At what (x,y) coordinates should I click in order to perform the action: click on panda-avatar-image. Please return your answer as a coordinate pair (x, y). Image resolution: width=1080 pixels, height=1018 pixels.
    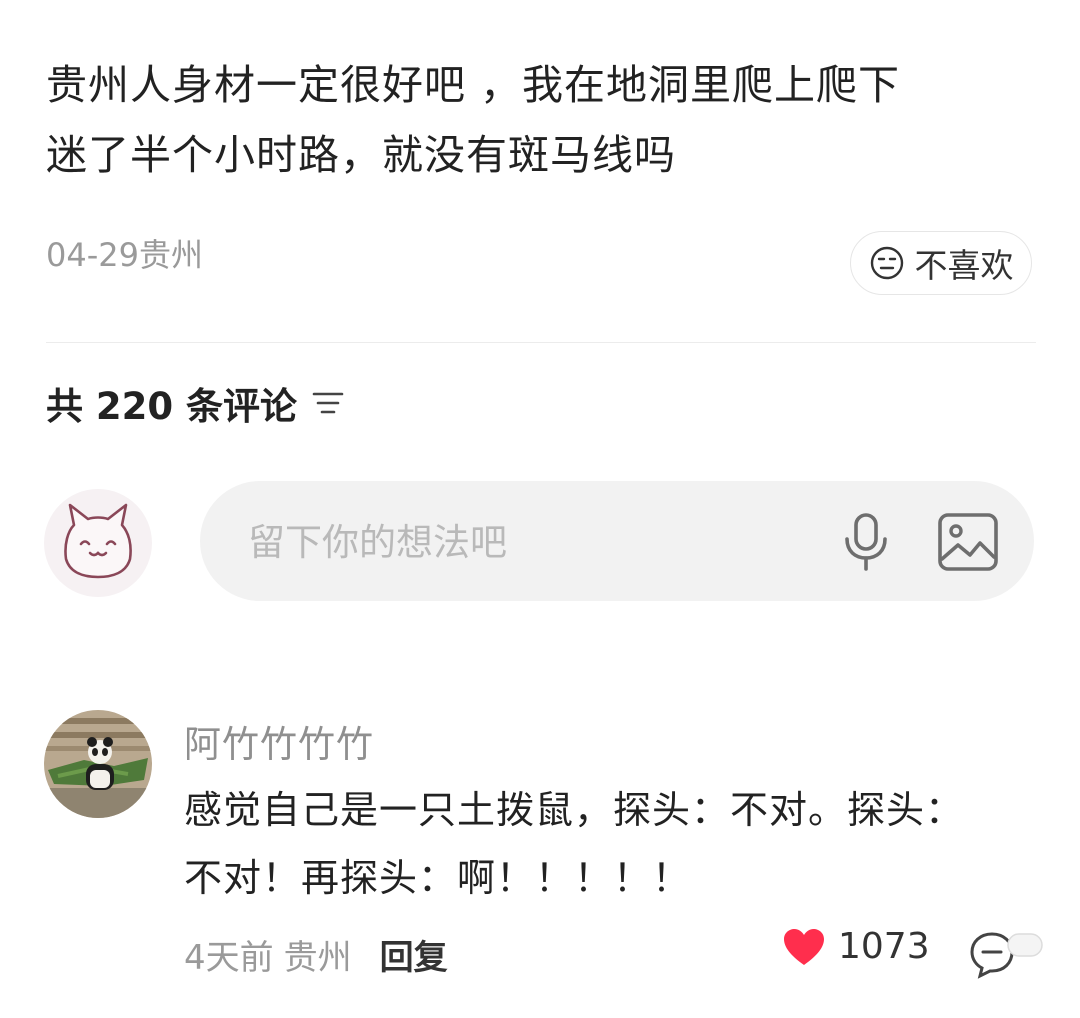
    Looking at the image, I should click on (98, 764).